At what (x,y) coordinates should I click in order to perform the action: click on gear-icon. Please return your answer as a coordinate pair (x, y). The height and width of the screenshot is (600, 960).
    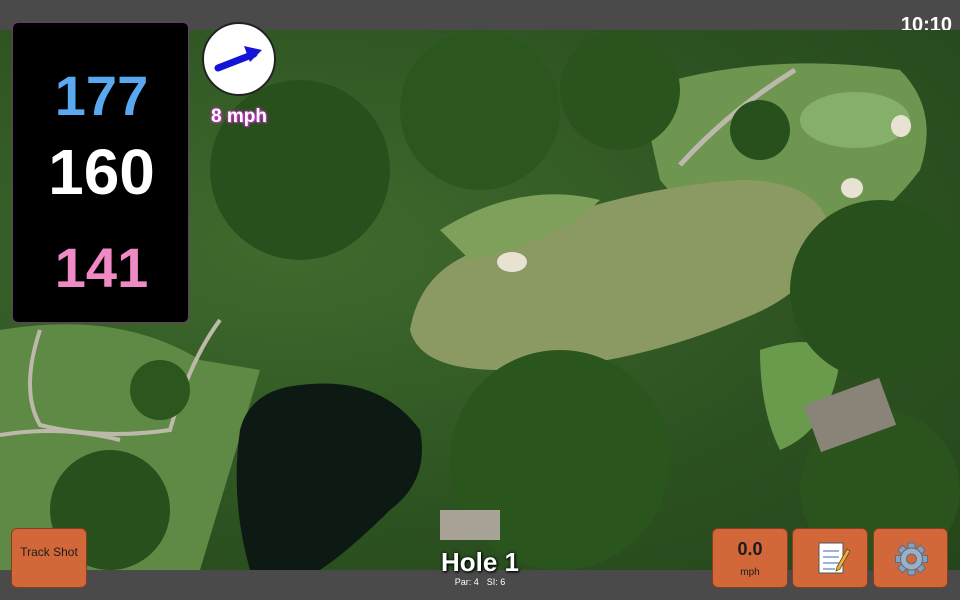
    Looking at the image, I should click on (911, 559).